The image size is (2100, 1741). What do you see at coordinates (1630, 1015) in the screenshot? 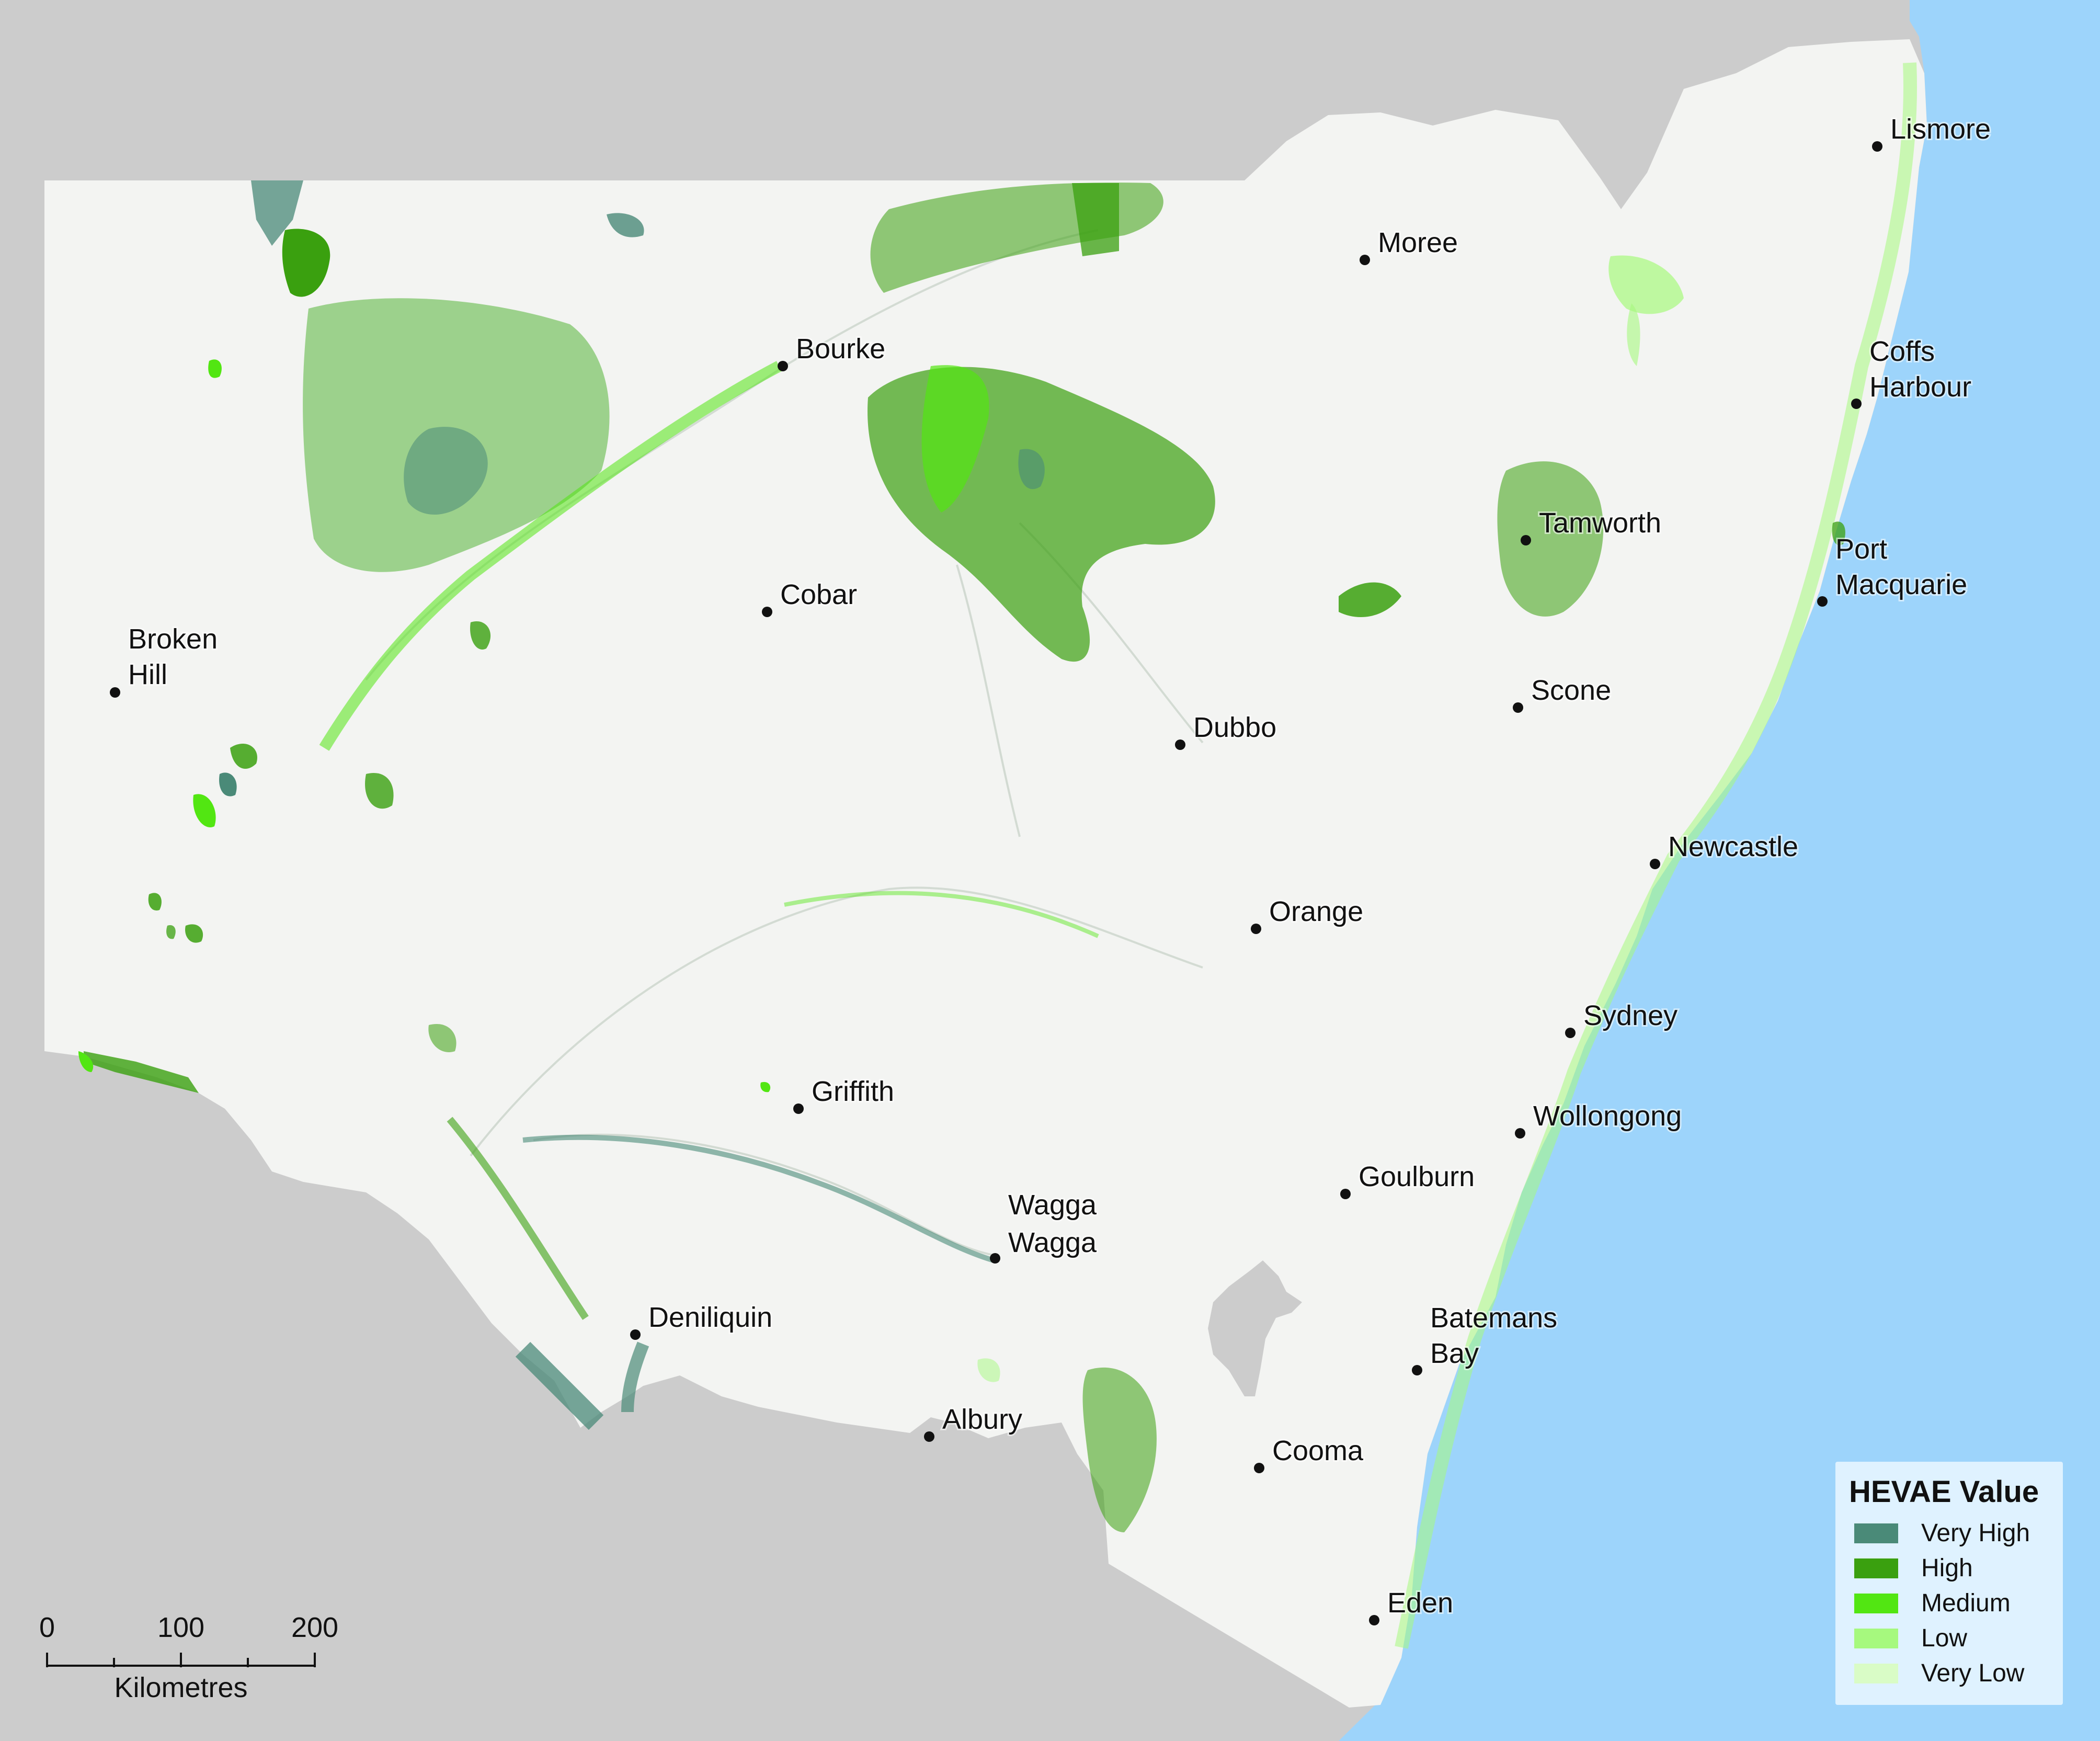
I see `svg-text: Sydney` at bounding box center [1630, 1015].